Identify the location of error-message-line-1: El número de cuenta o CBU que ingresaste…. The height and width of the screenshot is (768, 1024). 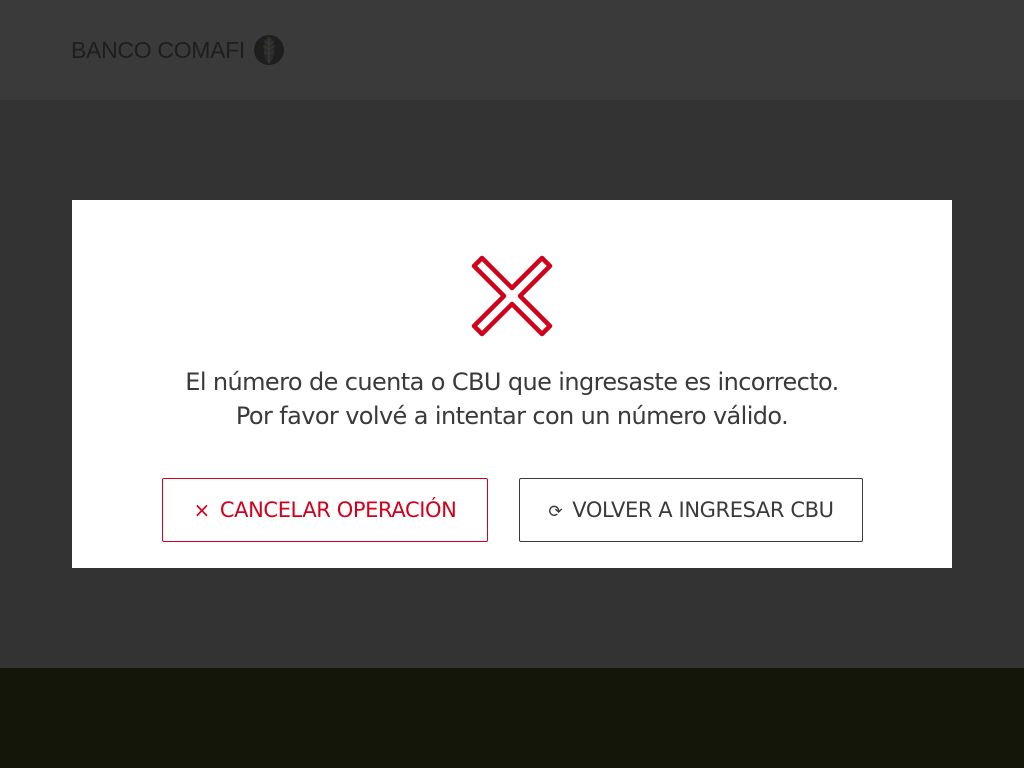
(512, 382).